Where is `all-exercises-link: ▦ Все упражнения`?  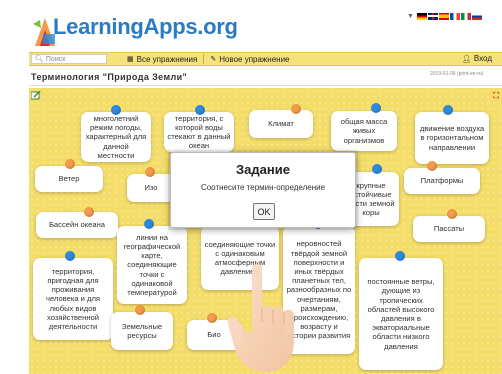
all-exercises-link: ▦ Все упражнения is located at coordinates (162, 59).